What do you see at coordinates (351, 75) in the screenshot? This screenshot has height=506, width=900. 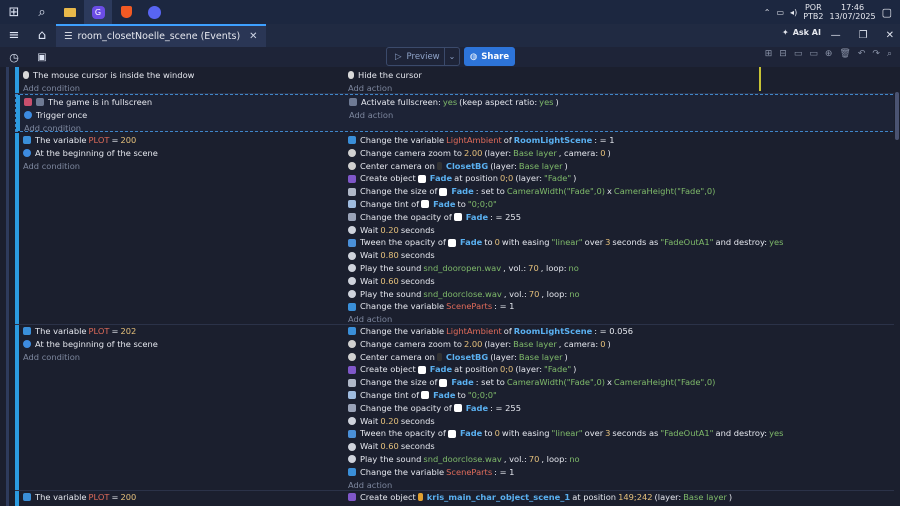 I see `mouse-icon` at bounding box center [351, 75].